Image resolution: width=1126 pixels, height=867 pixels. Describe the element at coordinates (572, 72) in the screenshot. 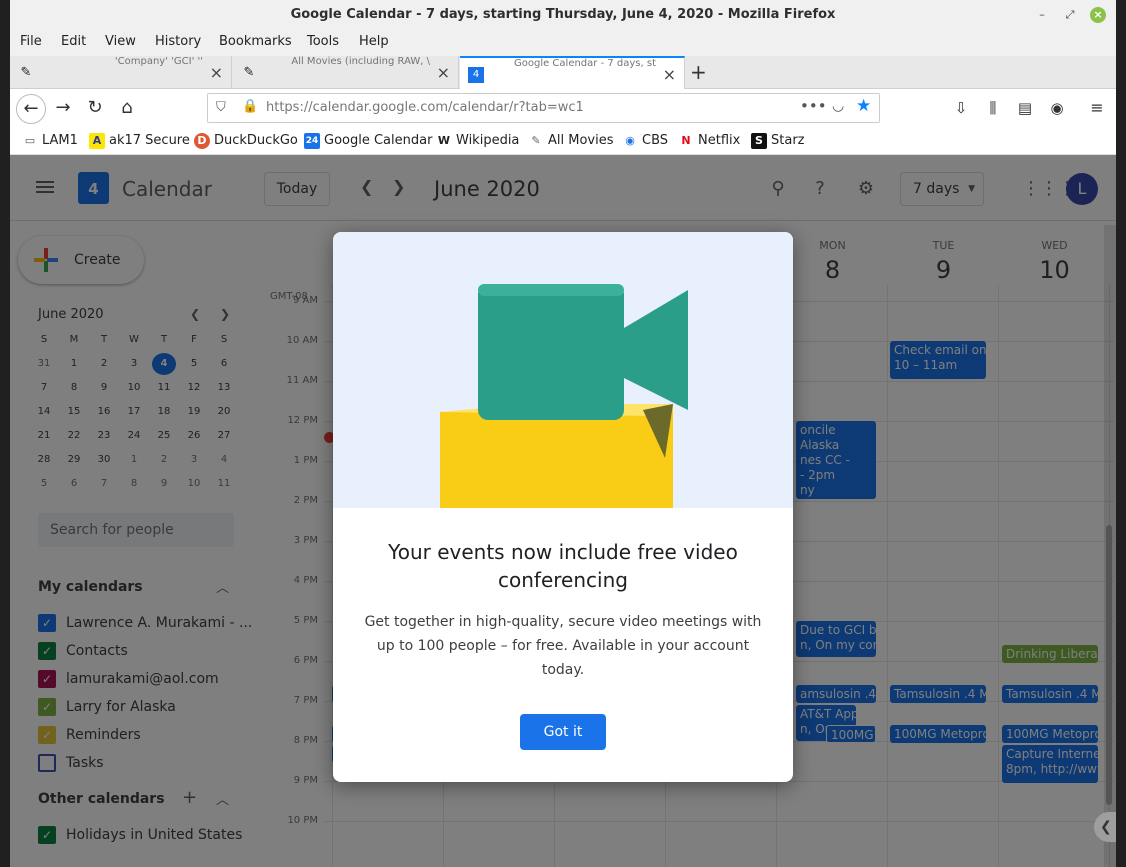

I see `tab-google-calendar: 4 Google Calendar - 7 days, st ×` at that location.